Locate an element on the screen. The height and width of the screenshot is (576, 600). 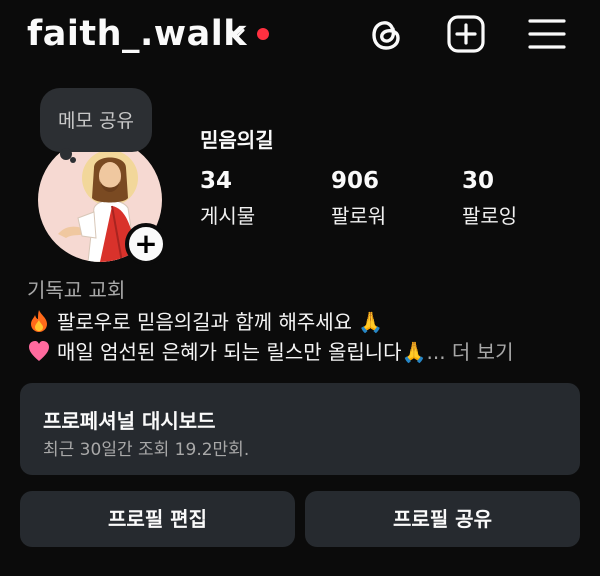
stat-label: 팔로잉 is located at coordinates (490, 216).